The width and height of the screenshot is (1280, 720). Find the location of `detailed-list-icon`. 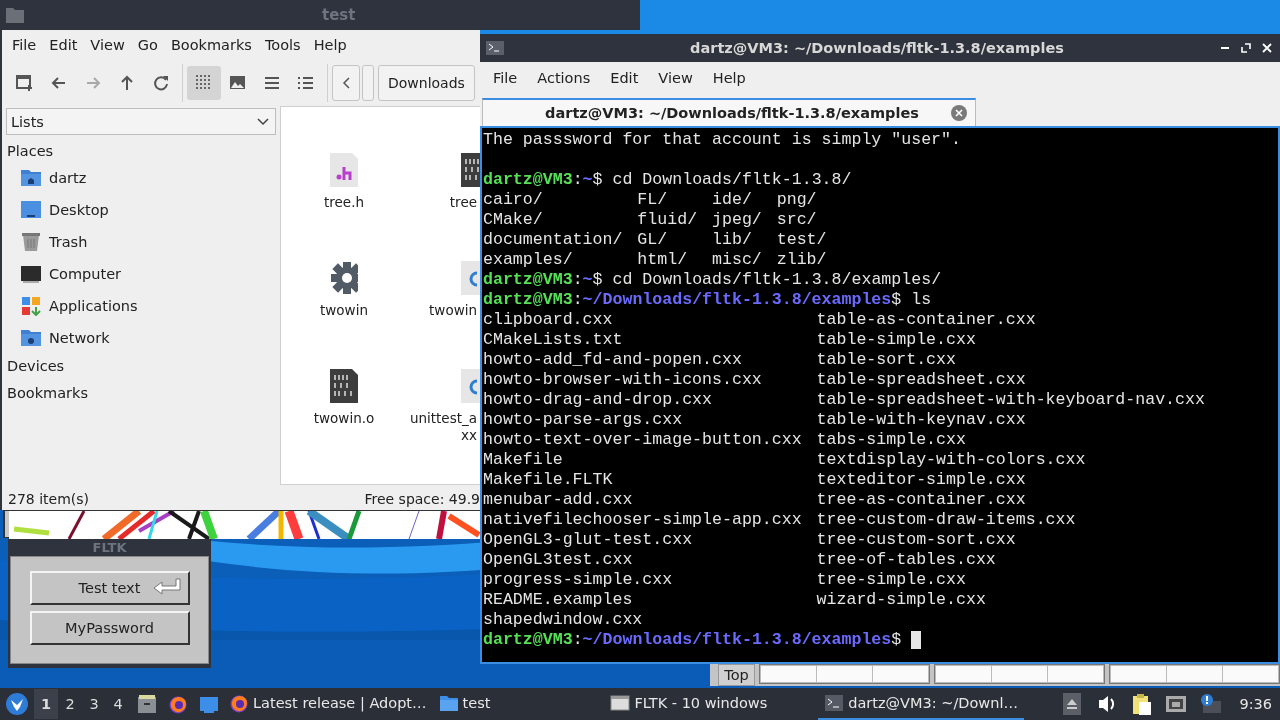

detailed-list-icon is located at coordinates (306, 83).